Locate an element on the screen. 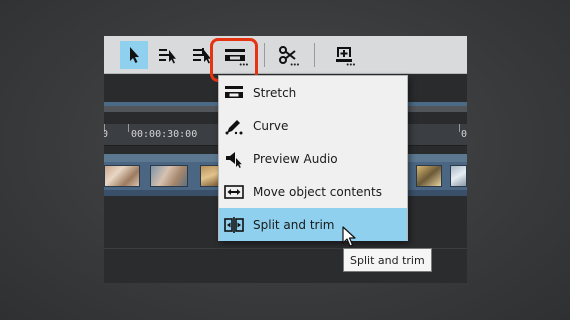  menu-item-label: Move object contents is located at coordinates (317, 191).